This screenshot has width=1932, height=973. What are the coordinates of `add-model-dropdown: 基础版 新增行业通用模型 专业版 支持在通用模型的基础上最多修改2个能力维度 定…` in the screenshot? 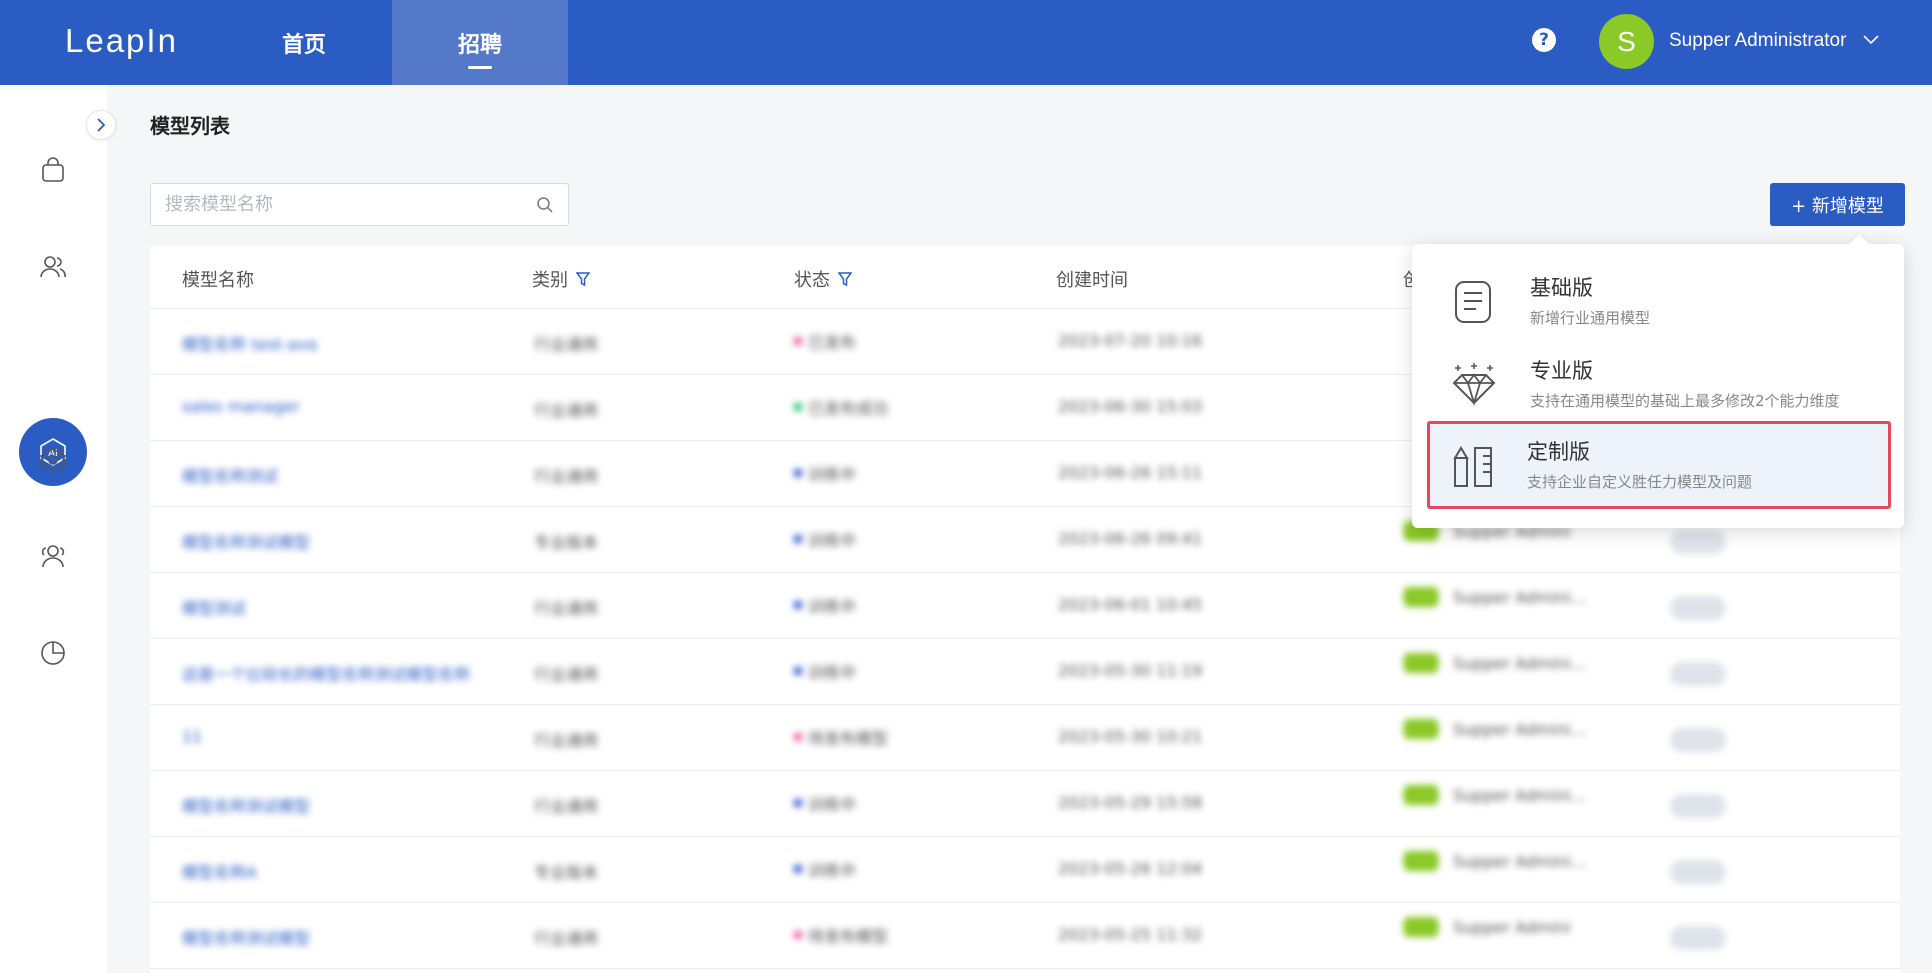 It's located at (1658, 386).